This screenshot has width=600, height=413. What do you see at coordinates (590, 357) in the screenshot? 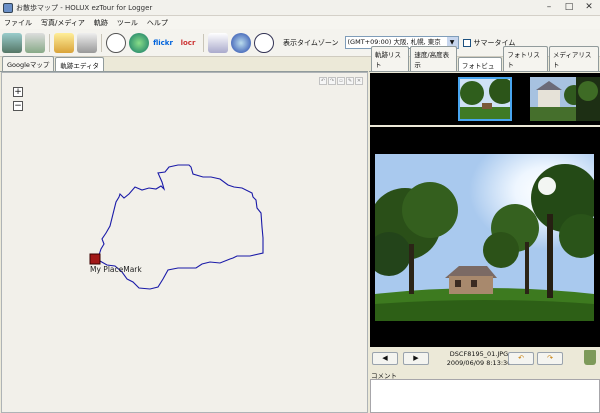
I see `trash-icon` at bounding box center [590, 357].